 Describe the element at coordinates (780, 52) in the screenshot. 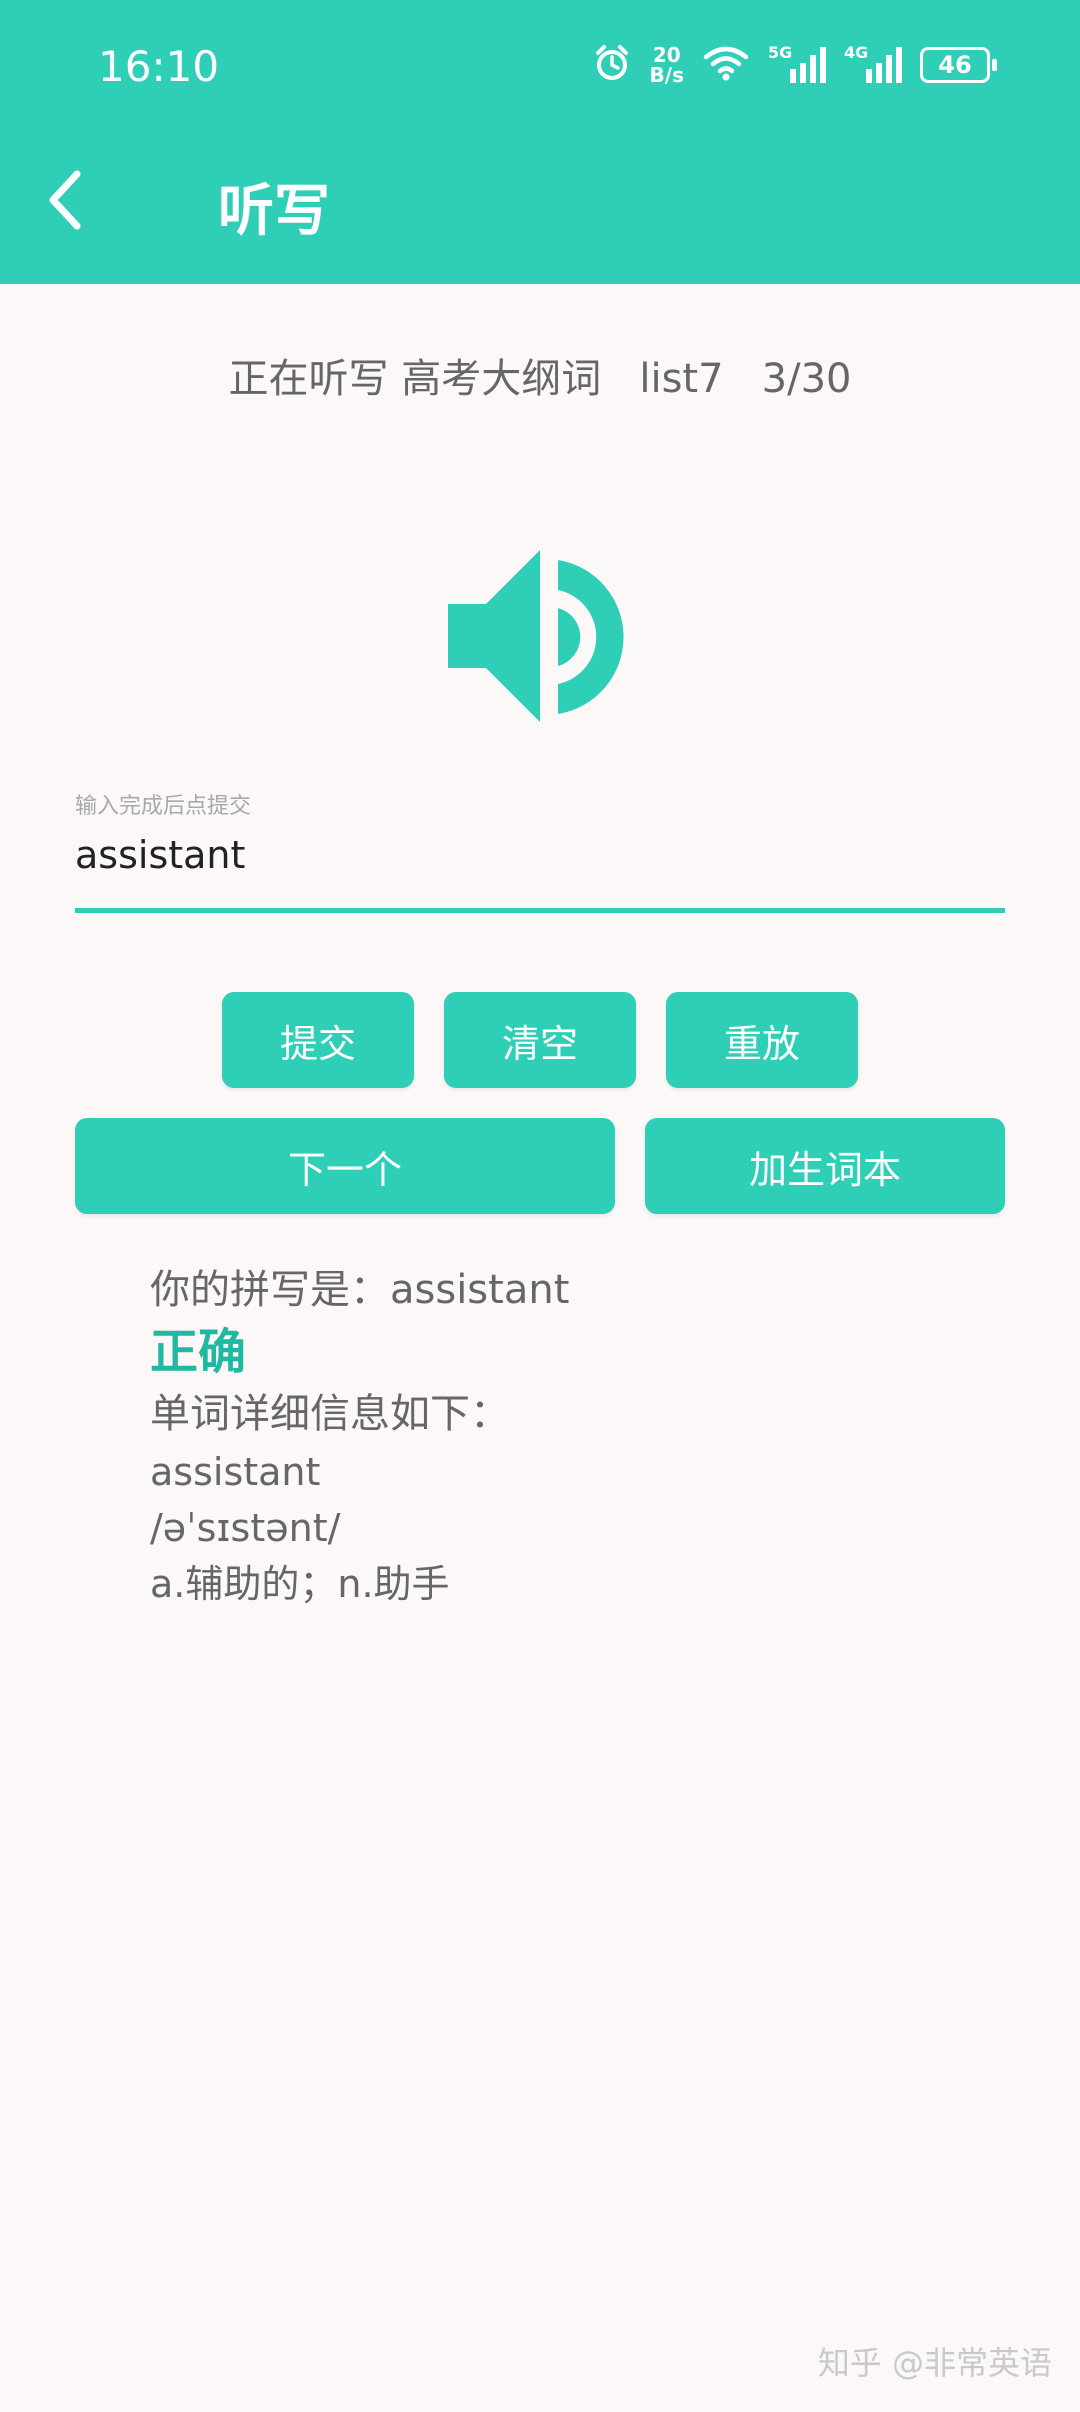

I see `signal-5g-label: 5G` at that location.